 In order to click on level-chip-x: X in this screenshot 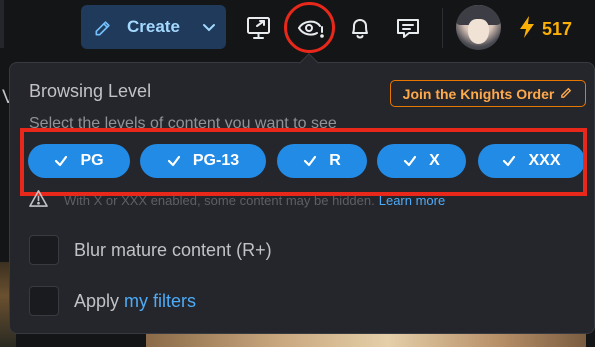, I will do `click(421, 161)`.